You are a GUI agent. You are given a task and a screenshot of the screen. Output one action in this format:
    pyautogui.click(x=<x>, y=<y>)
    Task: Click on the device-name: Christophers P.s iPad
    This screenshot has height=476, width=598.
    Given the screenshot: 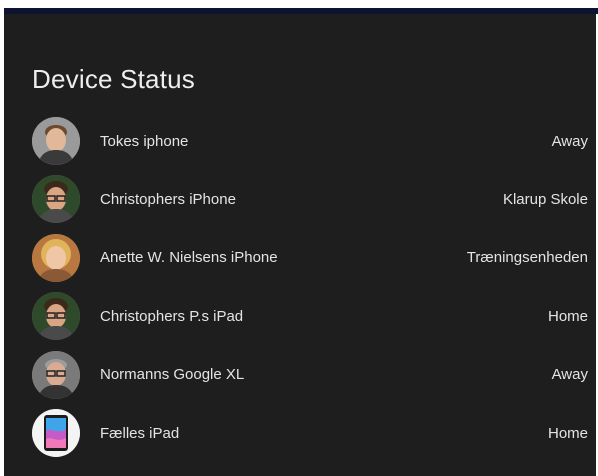 What is the action you would take?
    pyautogui.click(x=172, y=316)
    